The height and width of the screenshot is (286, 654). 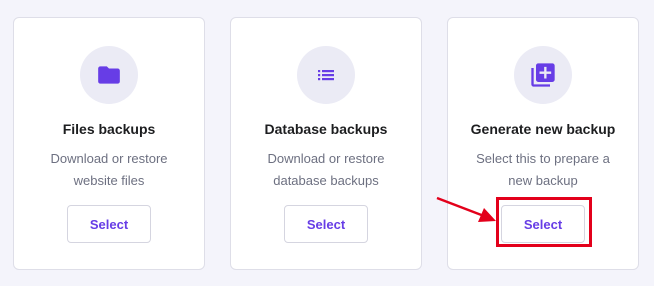 I want to click on card-description-line: new backup, so click(x=543, y=180).